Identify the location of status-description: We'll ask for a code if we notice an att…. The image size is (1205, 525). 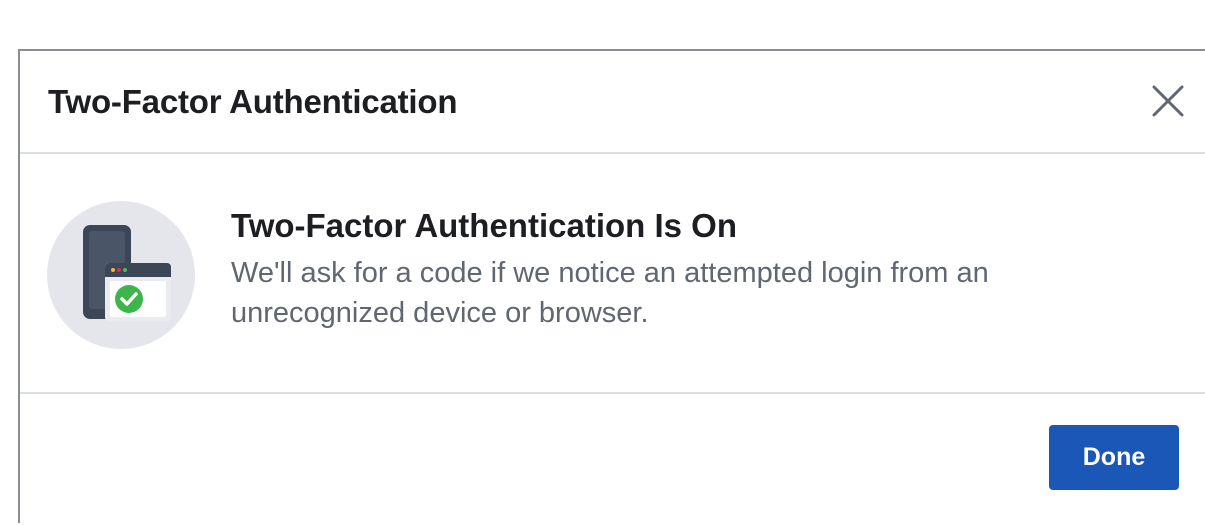
(610, 293).